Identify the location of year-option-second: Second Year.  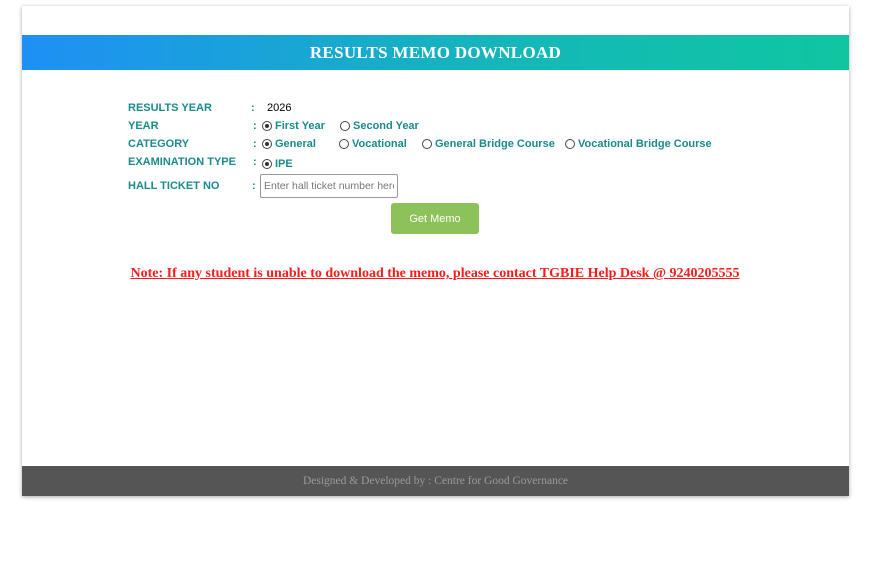
(379, 126).